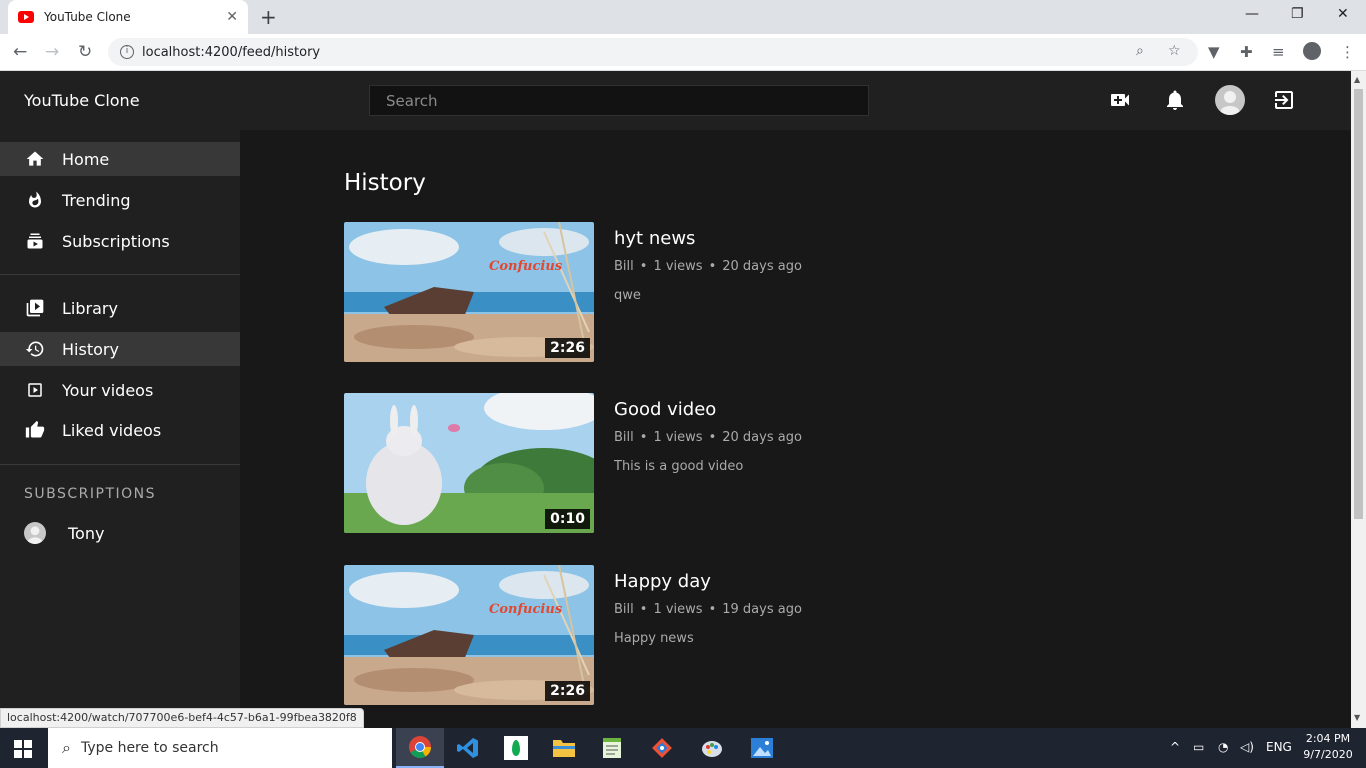 Image resolution: width=1366 pixels, height=768 pixels. What do you see at coordinates (654, 238) in the screenshot?
I see `video-title: hyt news` at bounding box center [654, 238].